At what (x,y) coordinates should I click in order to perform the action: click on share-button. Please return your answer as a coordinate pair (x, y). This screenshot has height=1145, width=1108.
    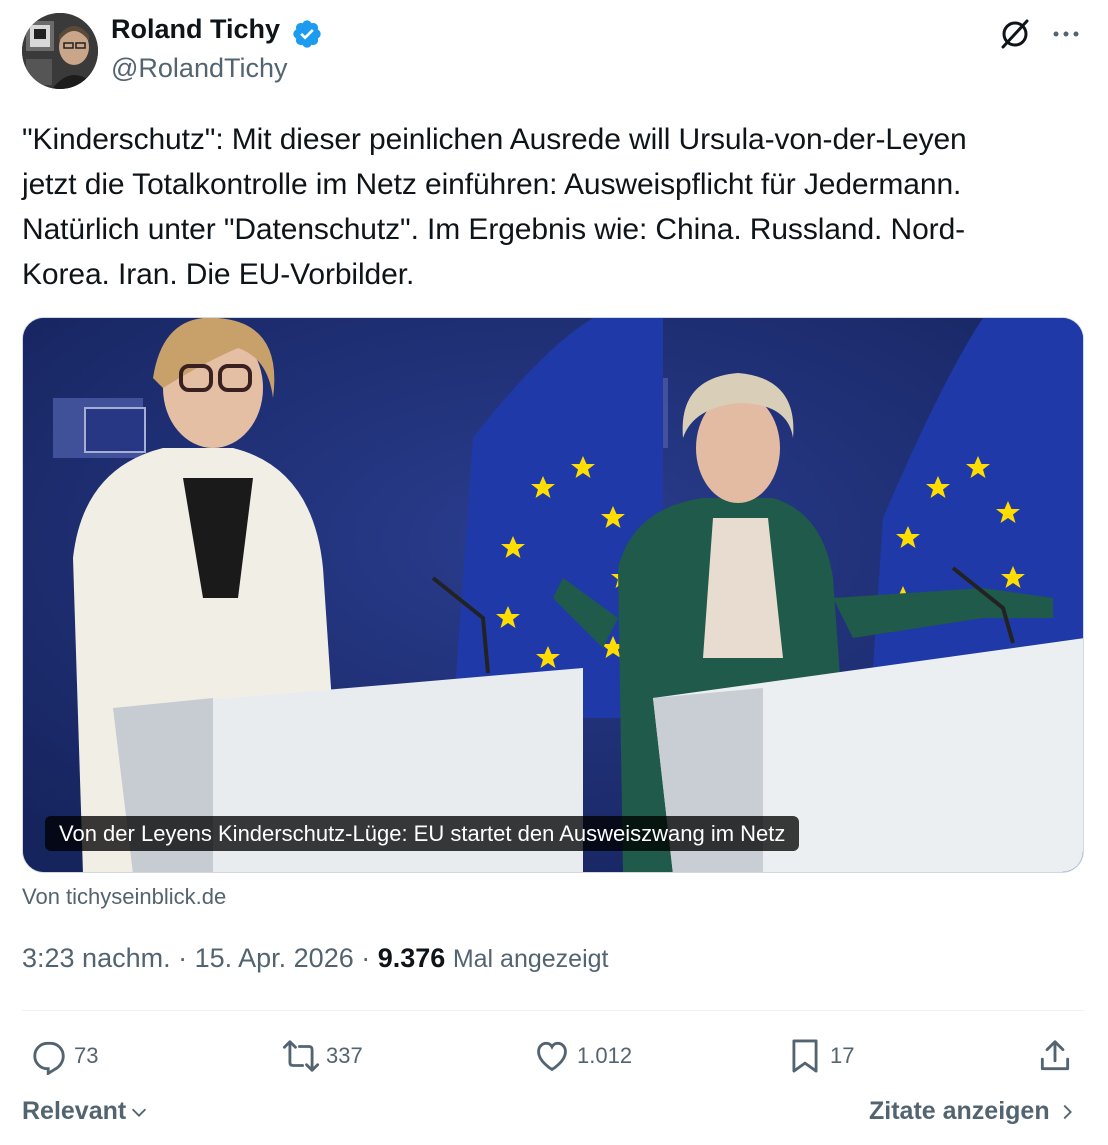
    Looking at the image, I should click on (1058, 1056).